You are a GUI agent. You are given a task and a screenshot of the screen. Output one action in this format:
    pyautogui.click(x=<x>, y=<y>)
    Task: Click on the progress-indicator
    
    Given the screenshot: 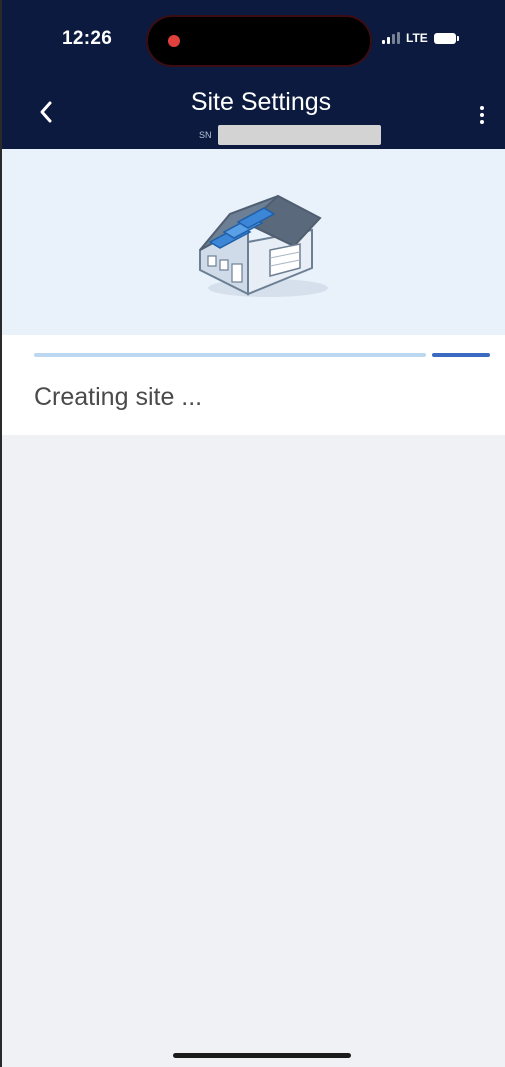 What is the action you would take?
    pyautogui.click(x=461, y=355)
    